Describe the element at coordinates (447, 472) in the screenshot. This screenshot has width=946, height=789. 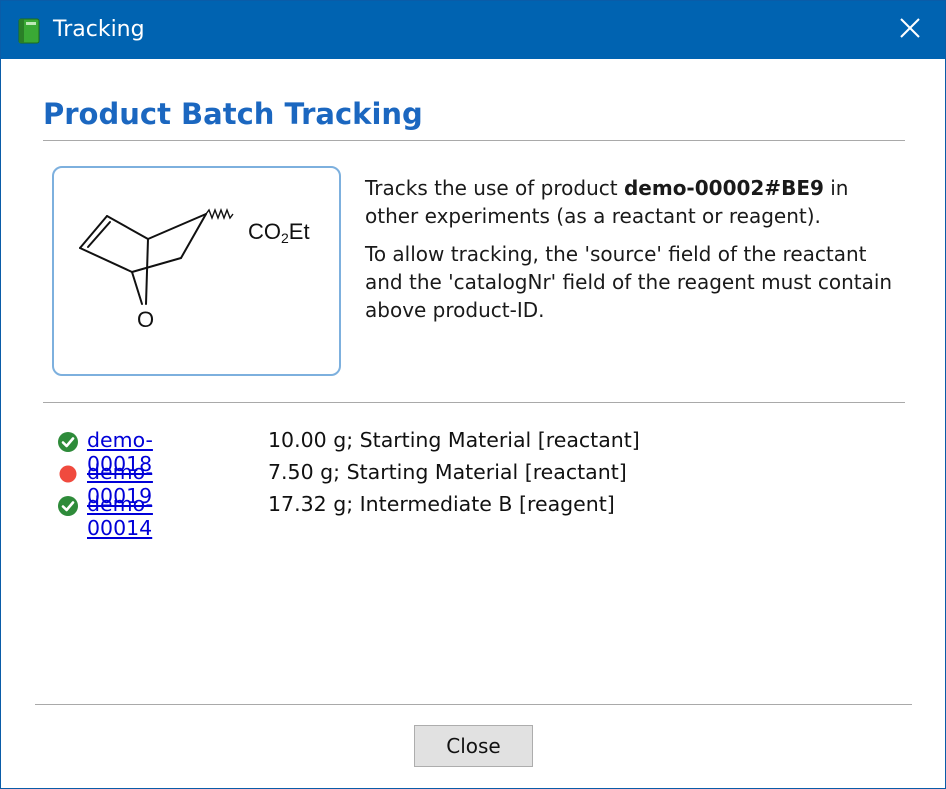
I see `item-info: 7.50 g; Starting Material [reactant]` at that location.